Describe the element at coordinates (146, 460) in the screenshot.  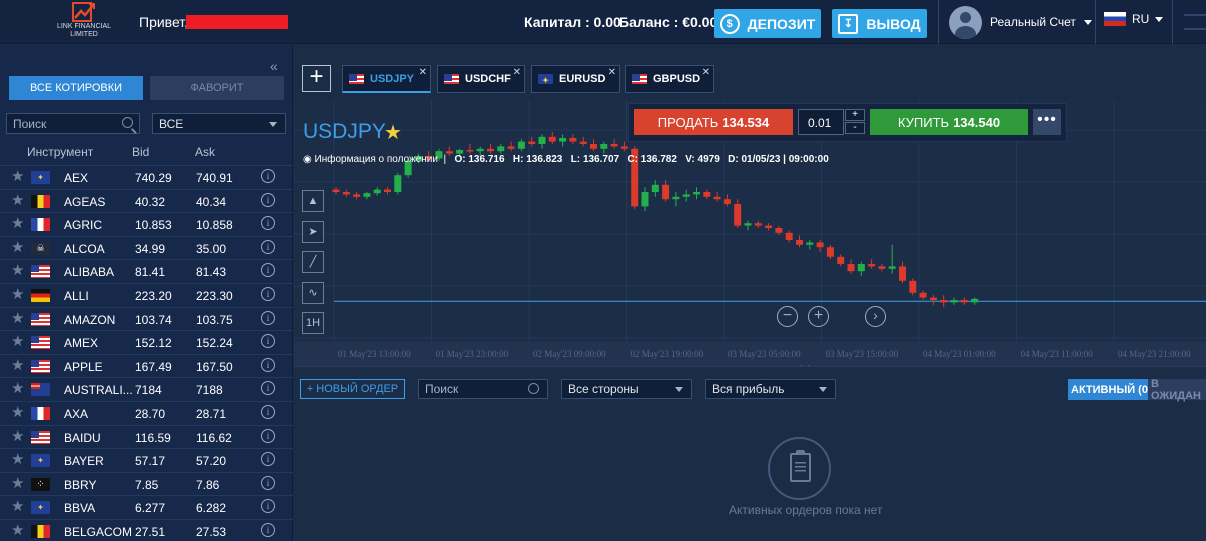
I see `table-row: ★ BAYER 57.17 57.20 i` at that location.